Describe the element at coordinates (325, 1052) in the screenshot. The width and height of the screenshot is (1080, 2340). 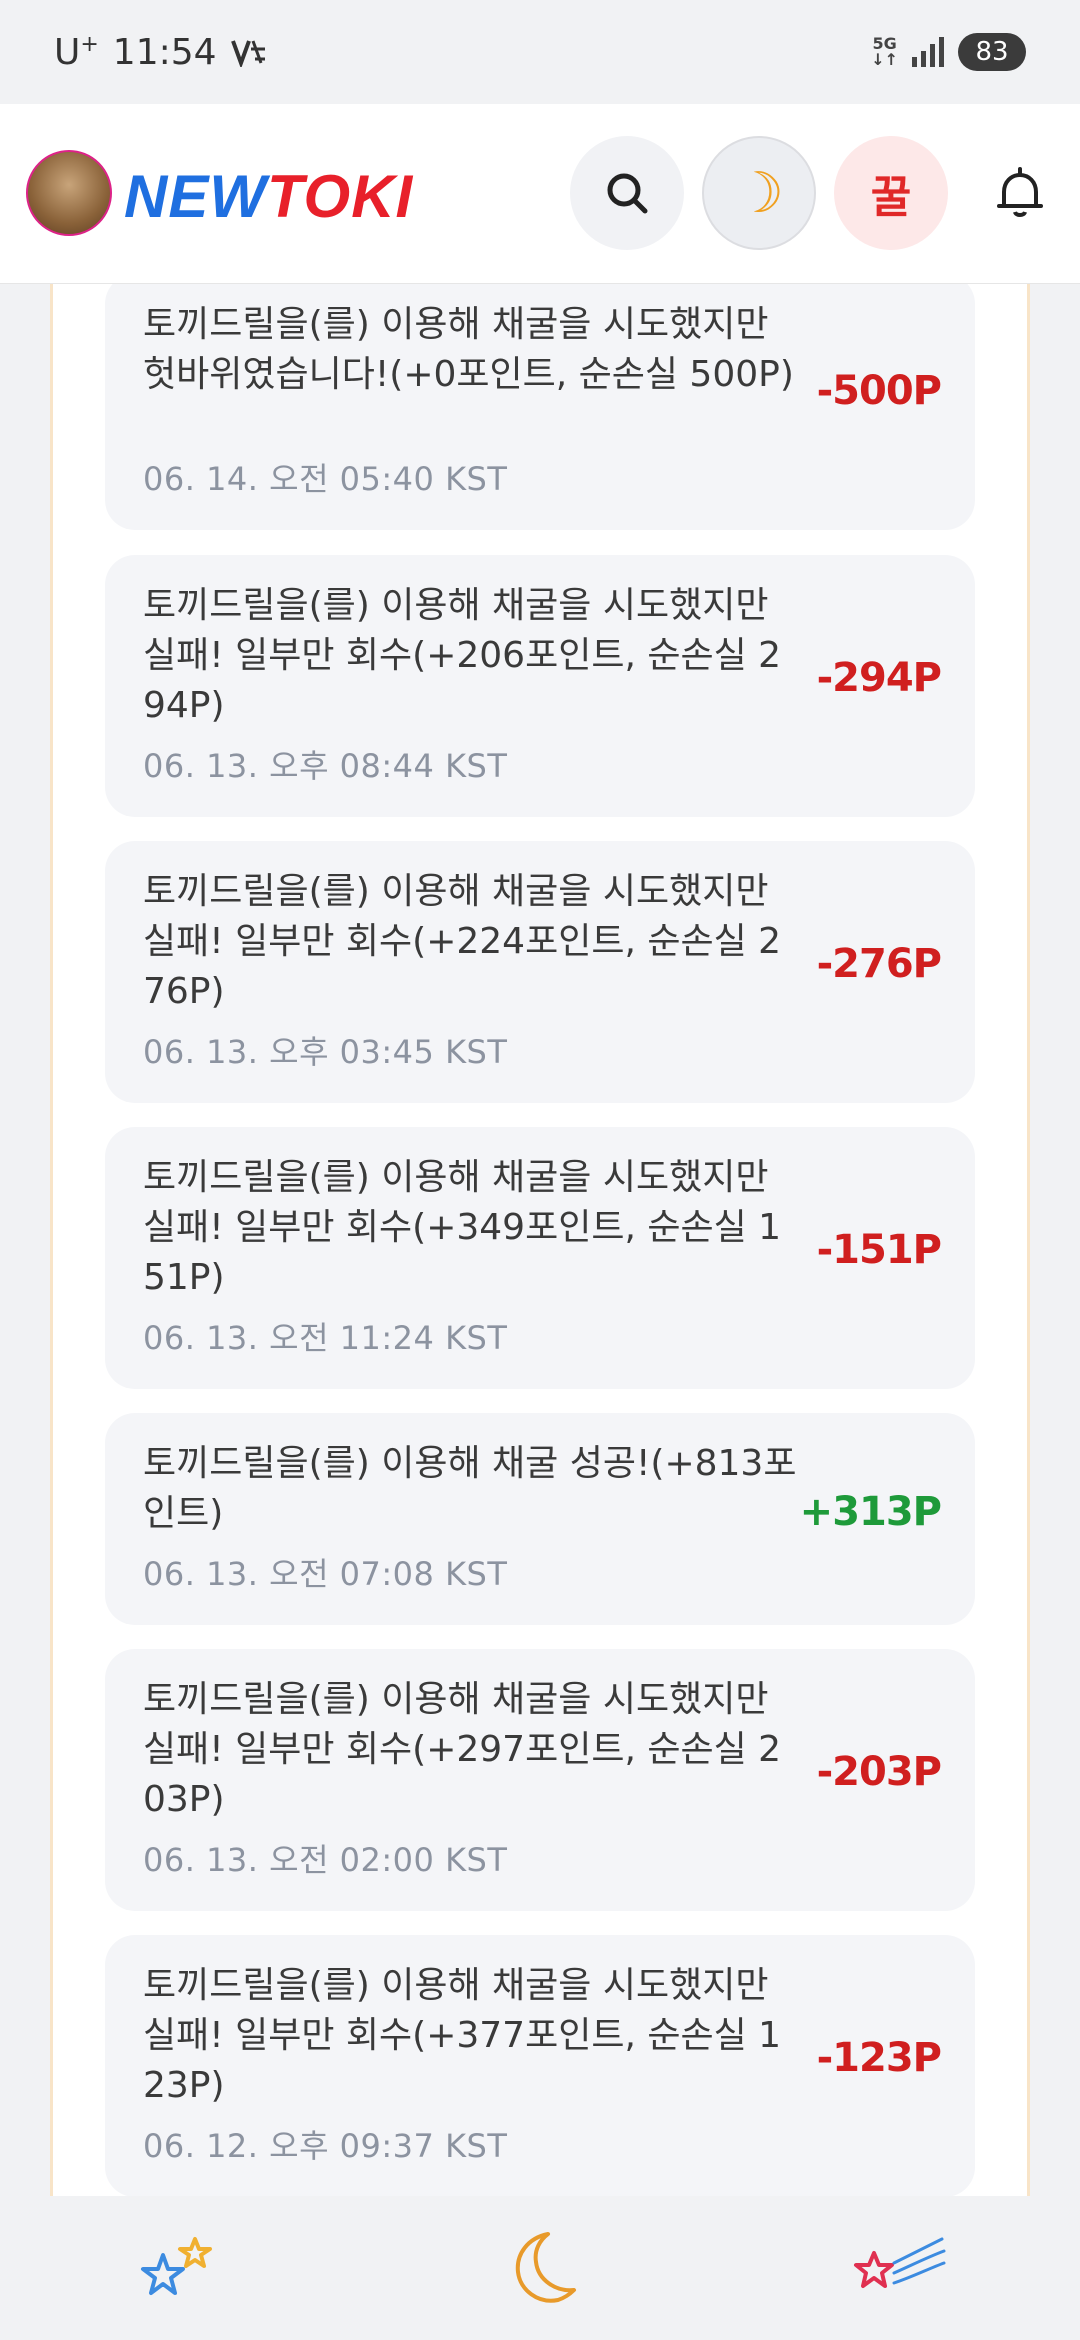
I see `history-date: 06. 13. 오후 03:45 KST` at that location.